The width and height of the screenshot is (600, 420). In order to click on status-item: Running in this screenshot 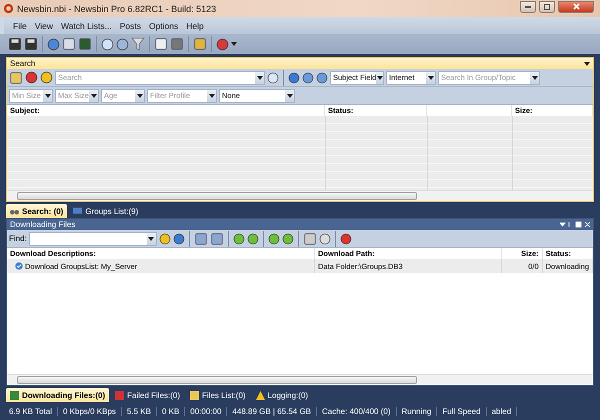, I will do `click(417, 411)`.